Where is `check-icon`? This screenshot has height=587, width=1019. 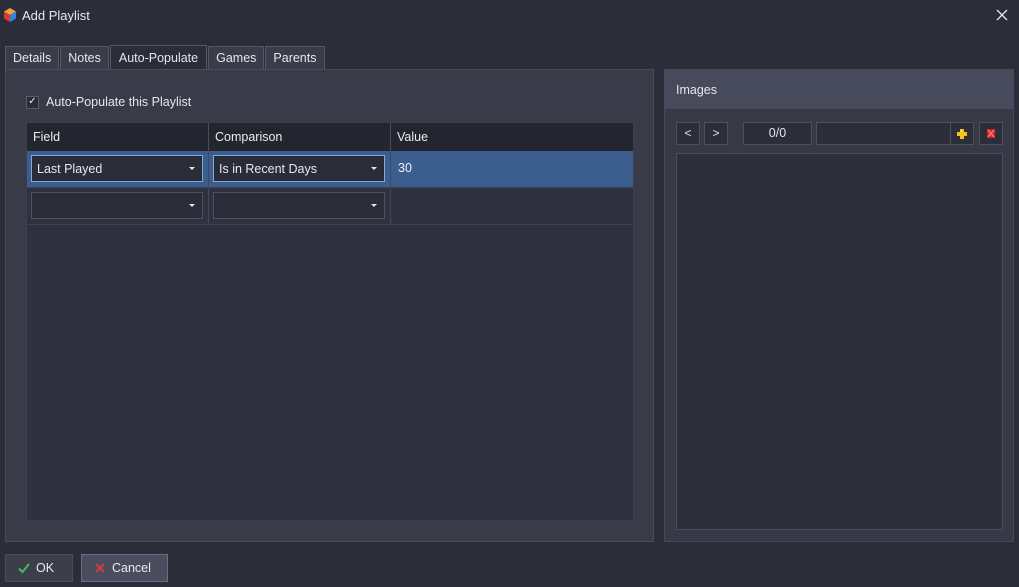
check-icon is located at coordinates (24, 568).